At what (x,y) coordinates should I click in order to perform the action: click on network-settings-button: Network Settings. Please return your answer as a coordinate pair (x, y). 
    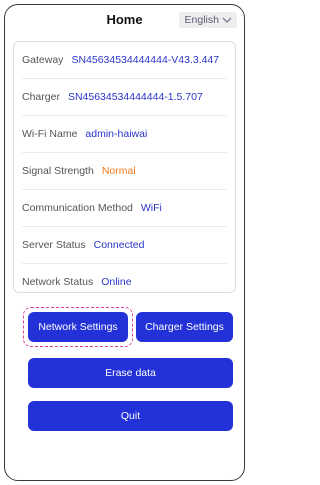
    Looking at the image, I should click on (78, 327).